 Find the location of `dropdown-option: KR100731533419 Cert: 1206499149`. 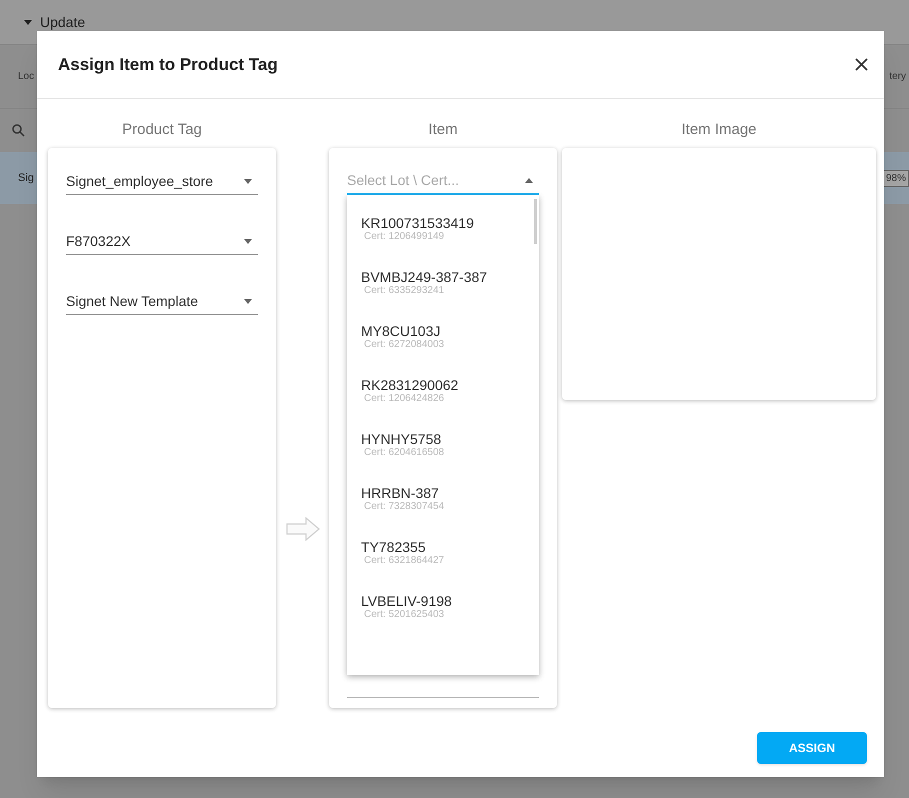

dropdown-option: KR100731533419 Cert: 1206499149 is located at coordinates (450, 229).